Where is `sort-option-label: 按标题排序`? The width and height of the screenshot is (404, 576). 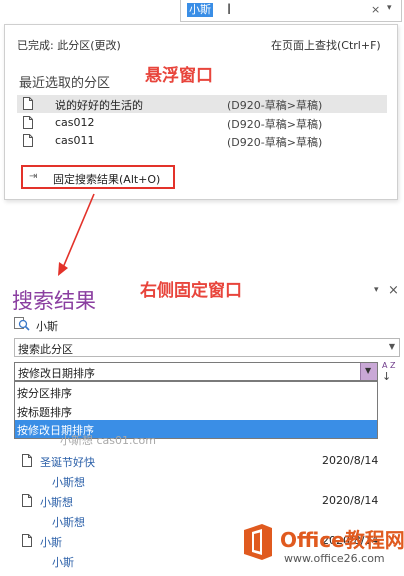
sort-option-label: 按标题排序 is located at coordinates (44, 412).